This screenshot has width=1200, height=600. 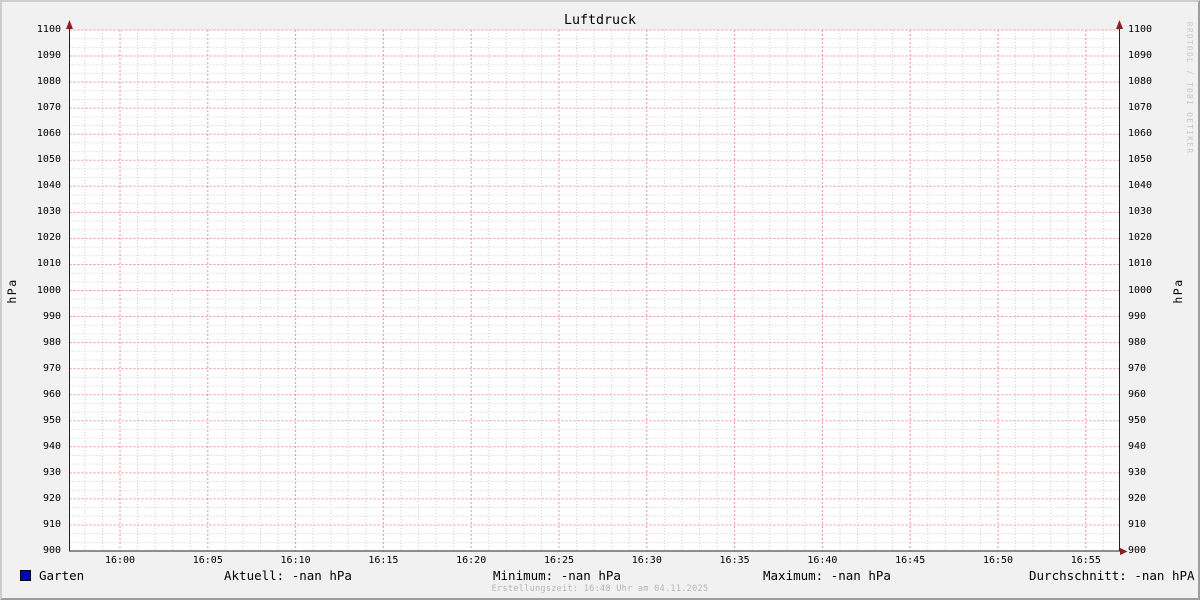 I want to click on y-tick-label-left: 1000, so click(x=48, y=290).